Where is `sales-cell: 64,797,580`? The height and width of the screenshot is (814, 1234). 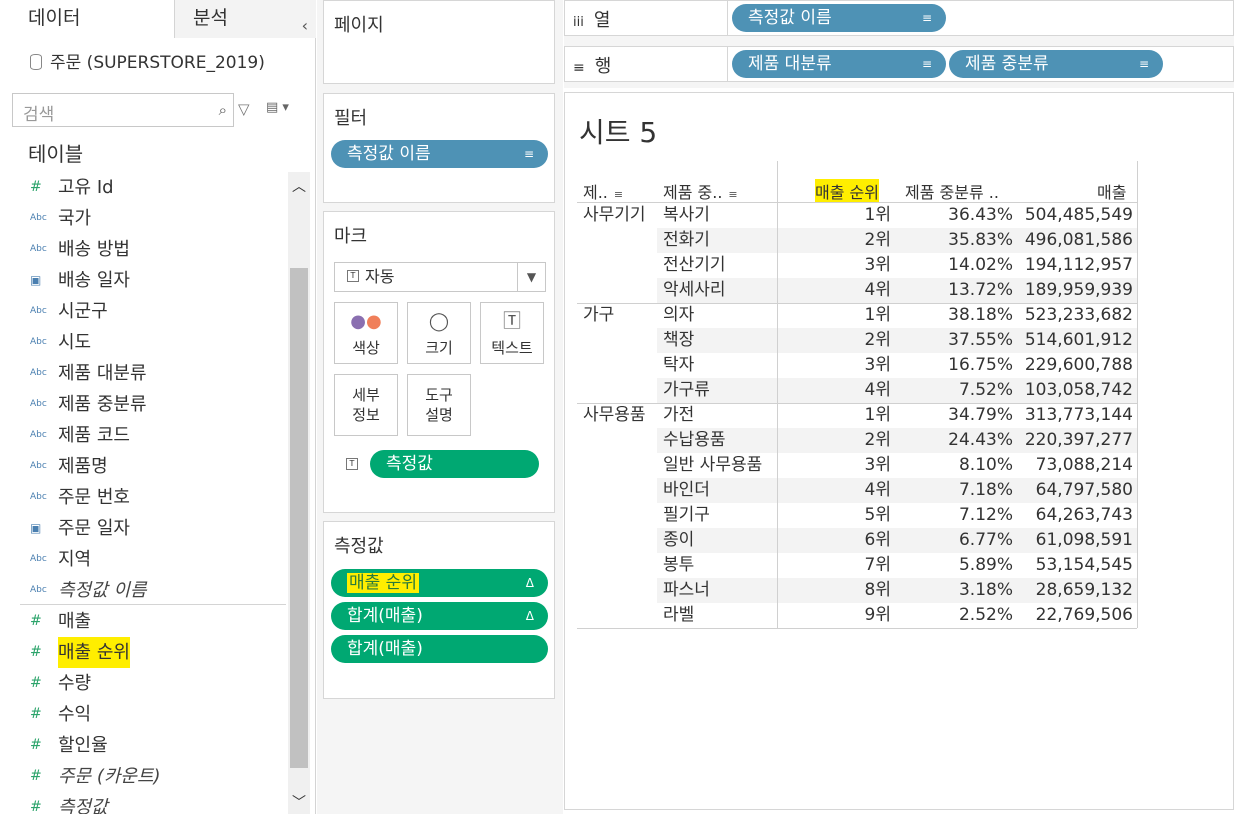 sales-cell: 64,797,580 is located at coordinates (1084, 490).